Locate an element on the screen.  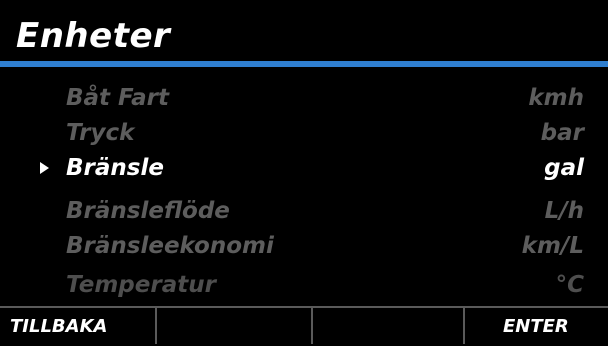
list-item-fuel: Bränsle gal is located at coordinates (304, 168).